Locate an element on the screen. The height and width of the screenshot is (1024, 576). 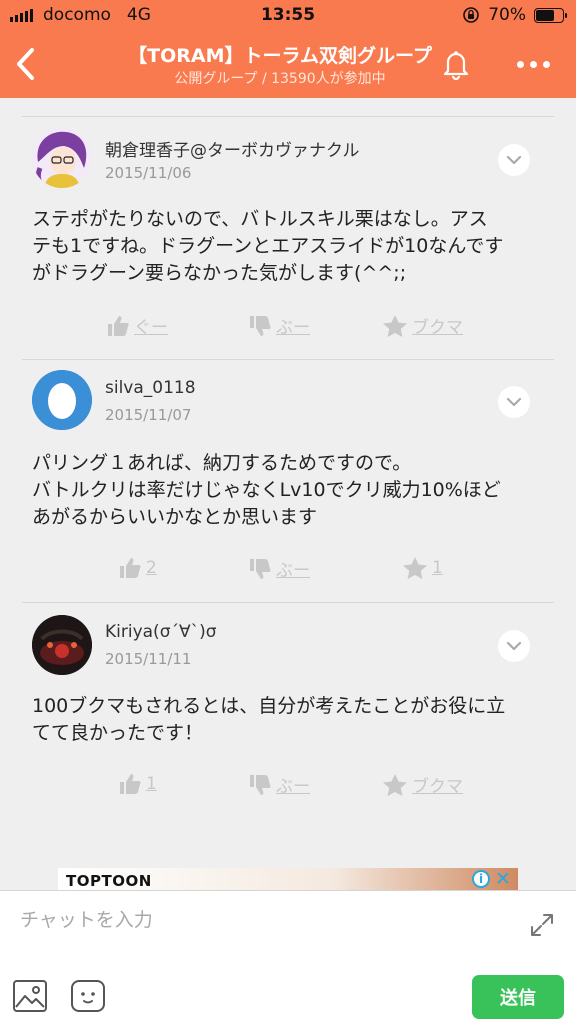
image-button is located at coordinates (30, 996).